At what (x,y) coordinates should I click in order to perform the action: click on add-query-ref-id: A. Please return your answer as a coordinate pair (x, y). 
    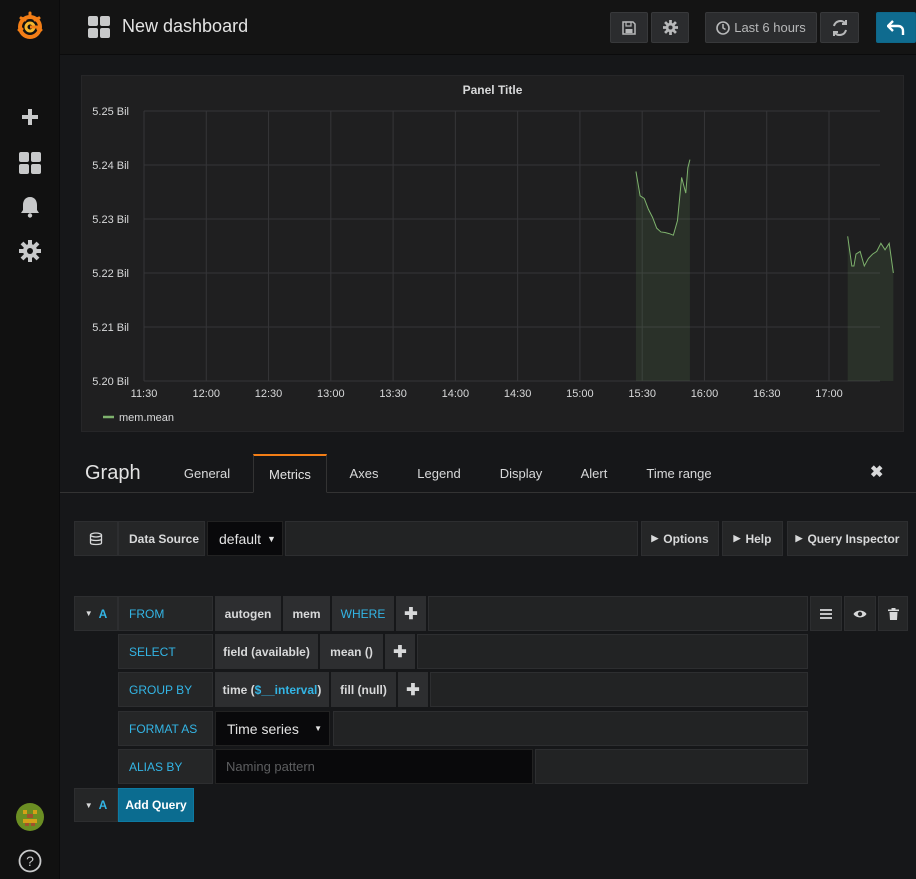
    Looking at the image, I should click on (103, 805).